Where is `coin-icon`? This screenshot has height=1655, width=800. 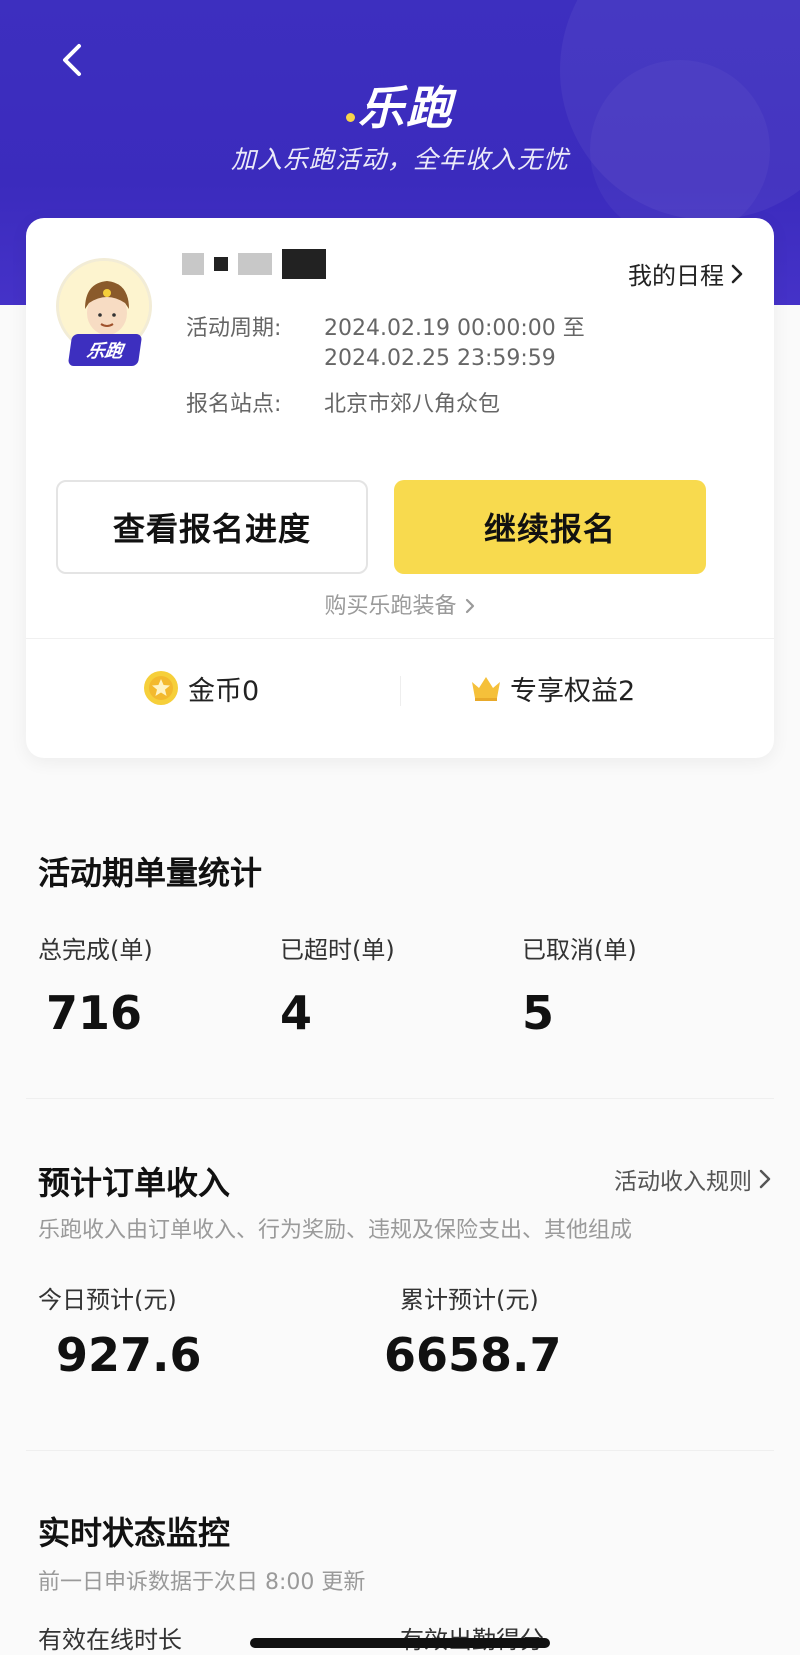
coin-icon is located at coordinates (161, 688).